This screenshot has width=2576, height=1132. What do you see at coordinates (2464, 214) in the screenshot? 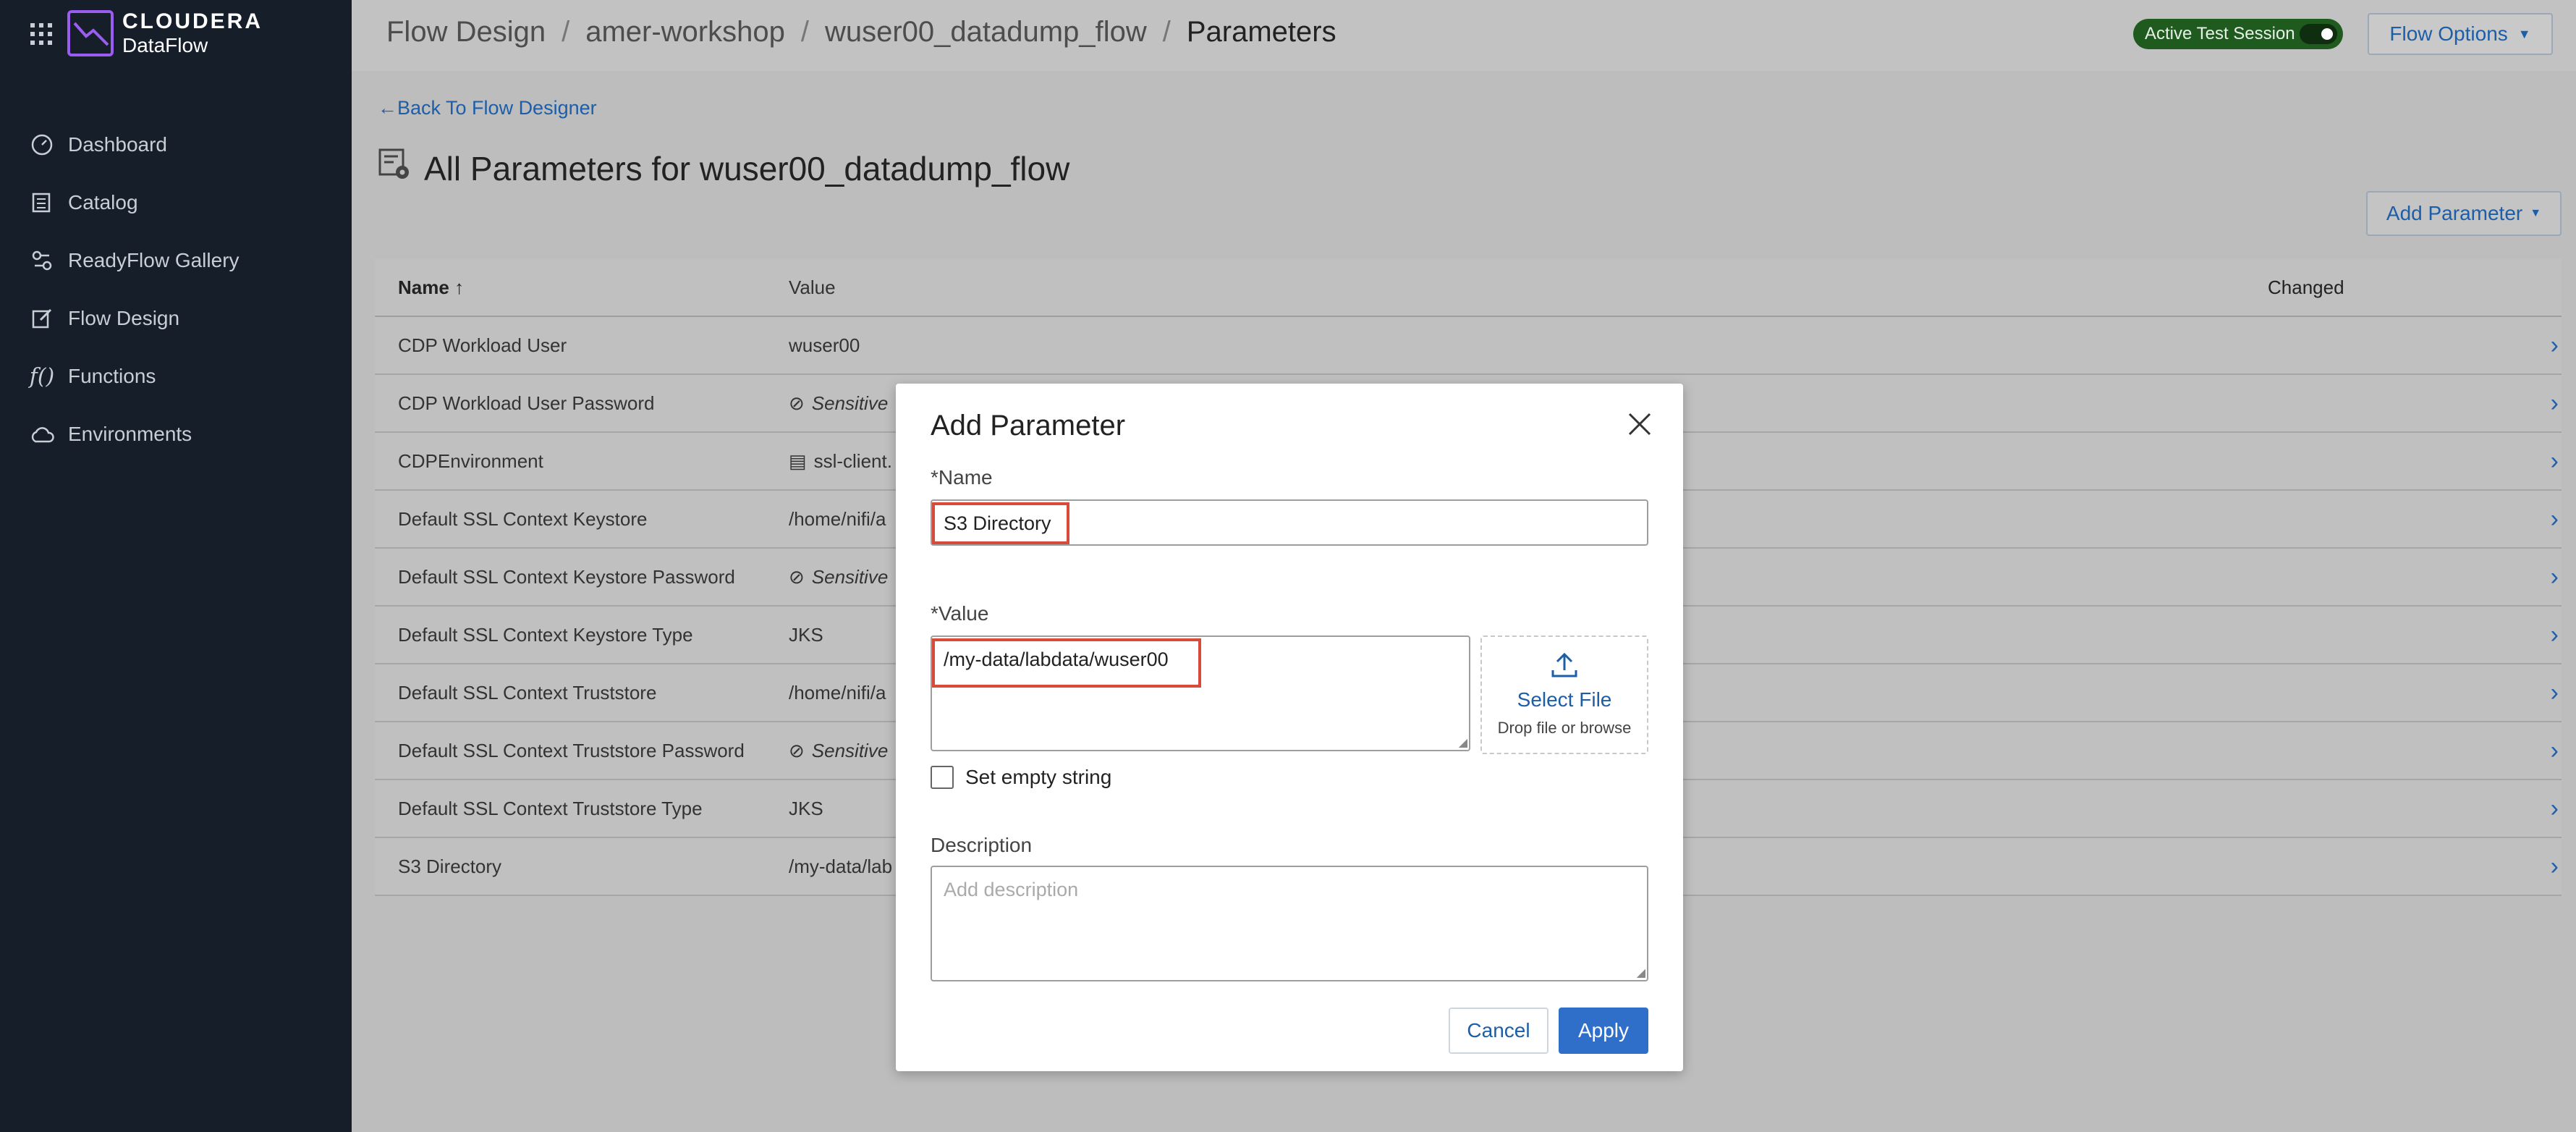
I see `add-parameter-button: Add Parameter ▼` at bounding box center [2464, 214].